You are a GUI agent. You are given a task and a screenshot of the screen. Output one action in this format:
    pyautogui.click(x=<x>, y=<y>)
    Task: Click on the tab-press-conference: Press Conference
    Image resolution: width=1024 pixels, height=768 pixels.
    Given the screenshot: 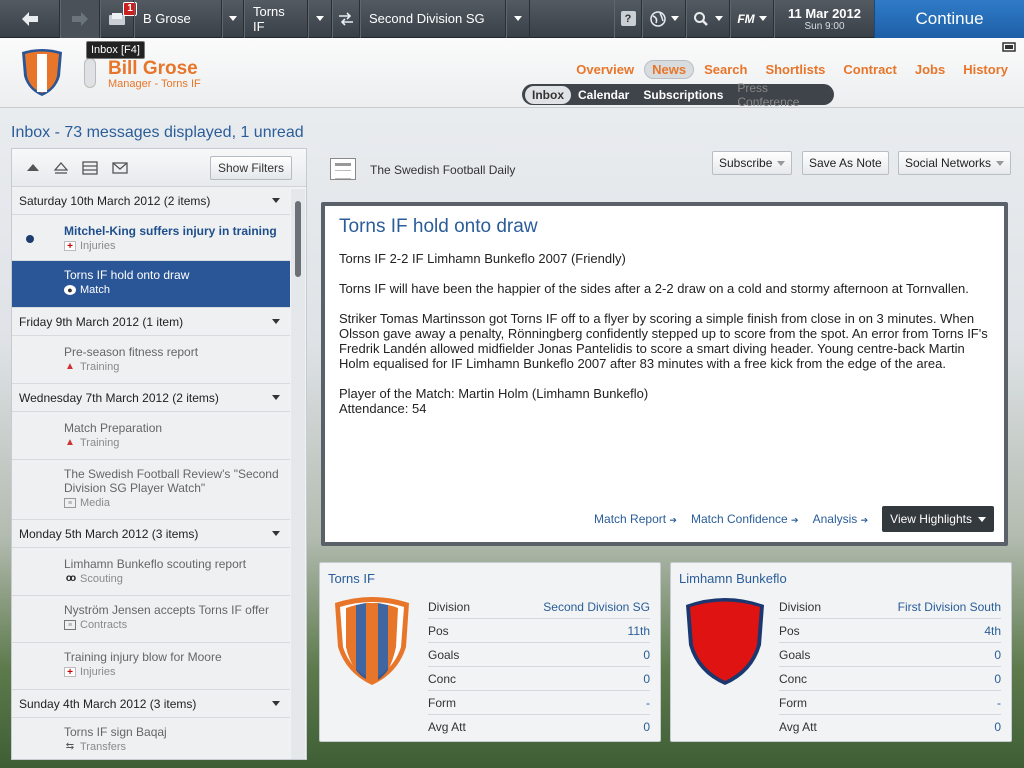 What is the action you would take?
    pyautogui.click(x=780, y=95)
    